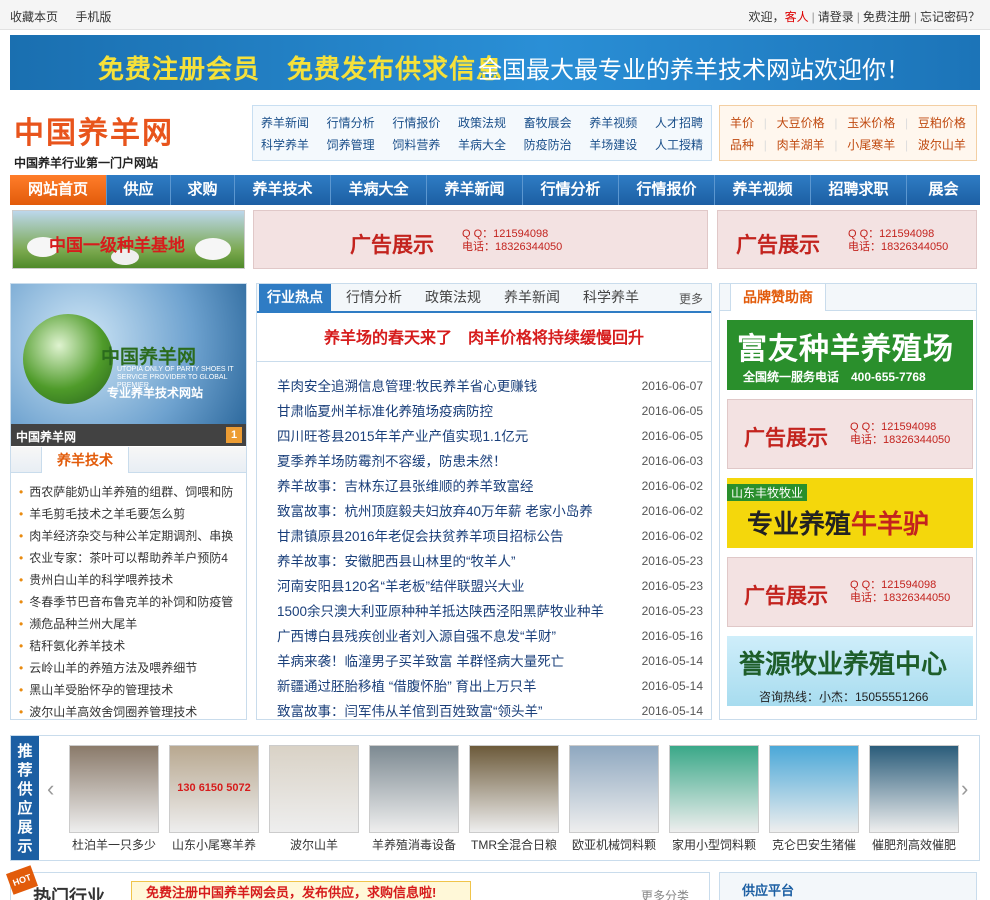  What do you see at coordinates (50, 789) in the screenshot?
I see `chevron-left-icon: ‹` at bounding box center [50, 789].